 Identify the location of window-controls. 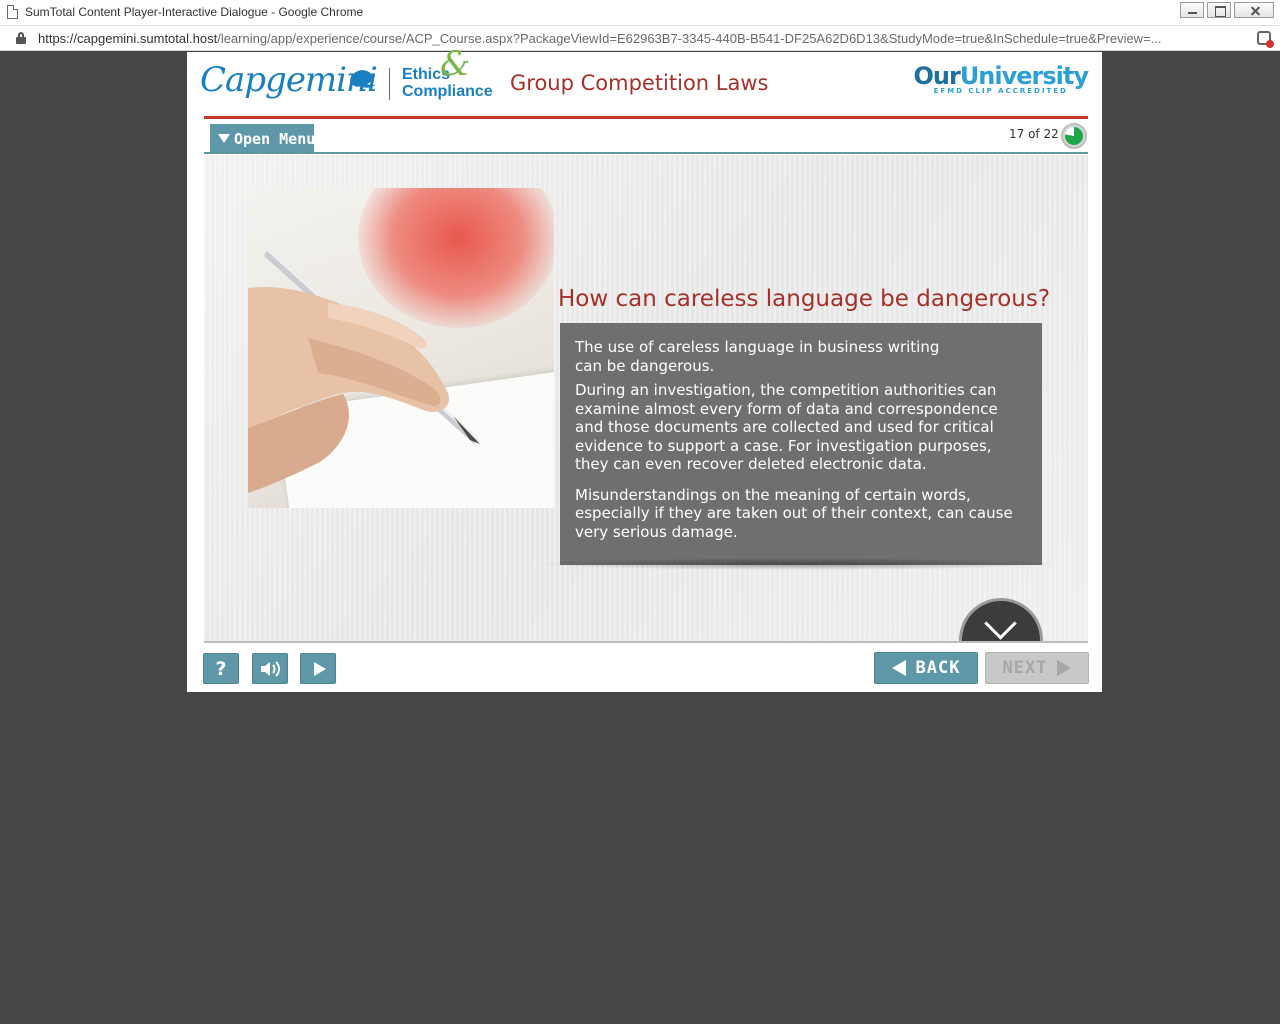
(1227, 10).